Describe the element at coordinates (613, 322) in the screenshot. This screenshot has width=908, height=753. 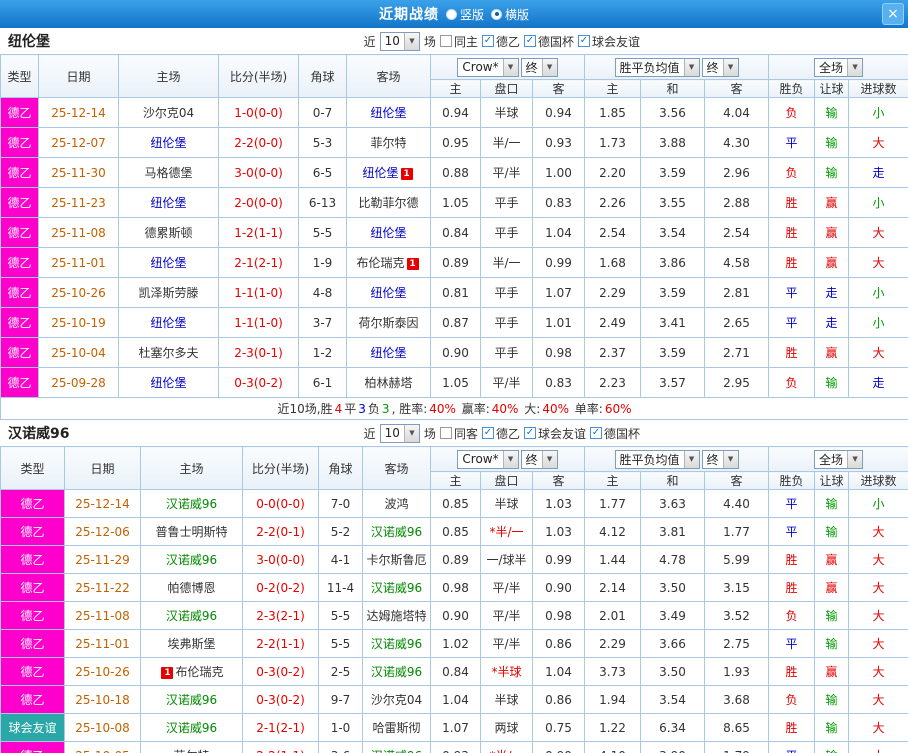
I see `avg-home-cell: 2.49` at that location.